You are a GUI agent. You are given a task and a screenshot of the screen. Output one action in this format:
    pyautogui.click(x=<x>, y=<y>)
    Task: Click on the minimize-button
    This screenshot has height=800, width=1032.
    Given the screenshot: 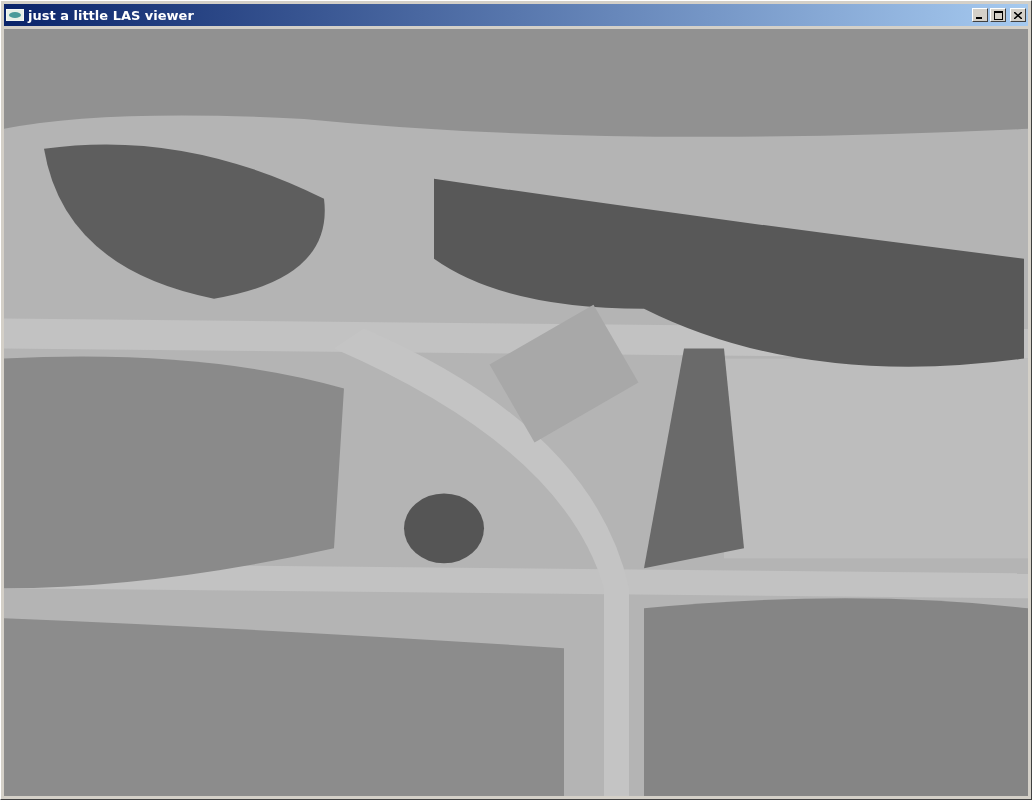 What is the action you would take?
    pyautogui.click(x=980, y=15)
    